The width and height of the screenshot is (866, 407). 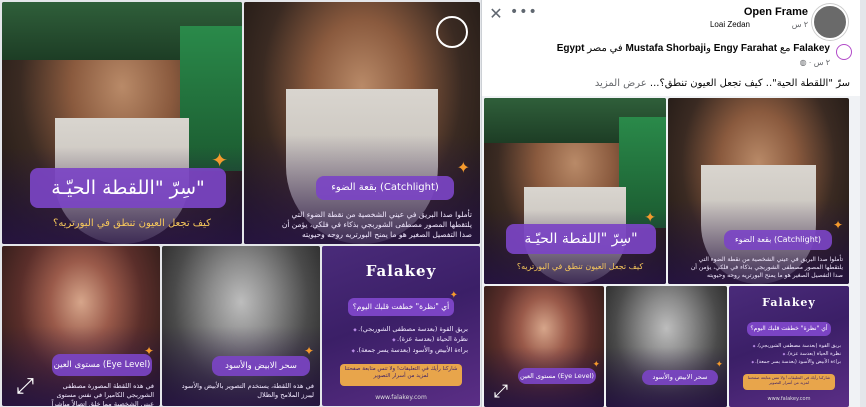 What do you see at coordinates (597, 48) in the screenshot?
I see `location-word: مصر` at bounding box center [597, 48].